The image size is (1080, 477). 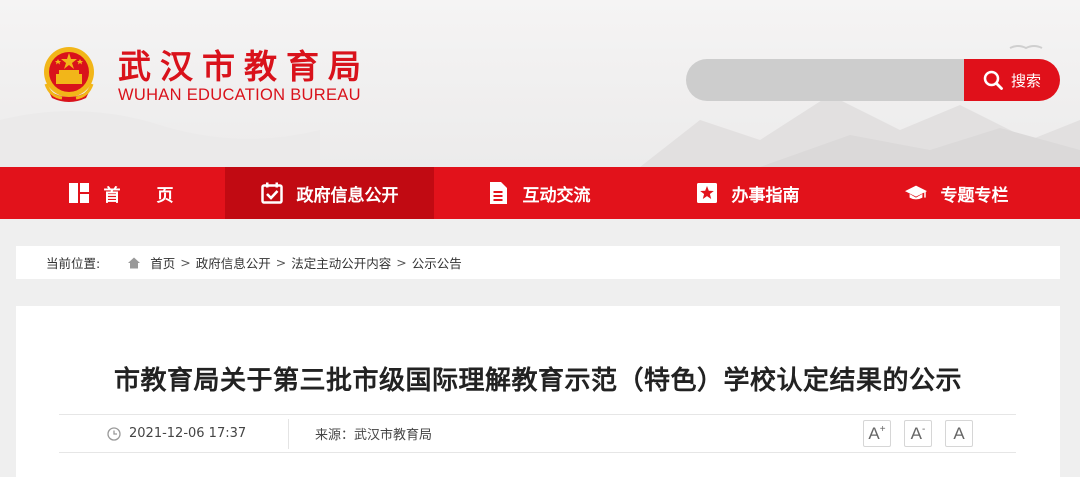 I want to click on breadcrumb-link-home: 首页, so click(x=162, y=262).